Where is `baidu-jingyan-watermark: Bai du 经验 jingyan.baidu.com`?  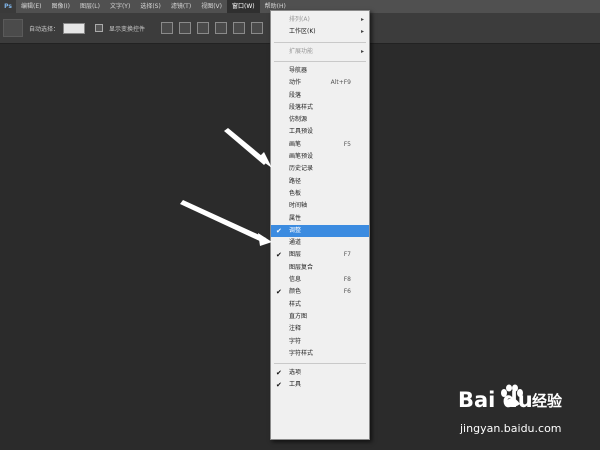
baidu-jingyan-watermark: Bai du 经验 jingyan.baidu.com is located at coordinates (528, 413).